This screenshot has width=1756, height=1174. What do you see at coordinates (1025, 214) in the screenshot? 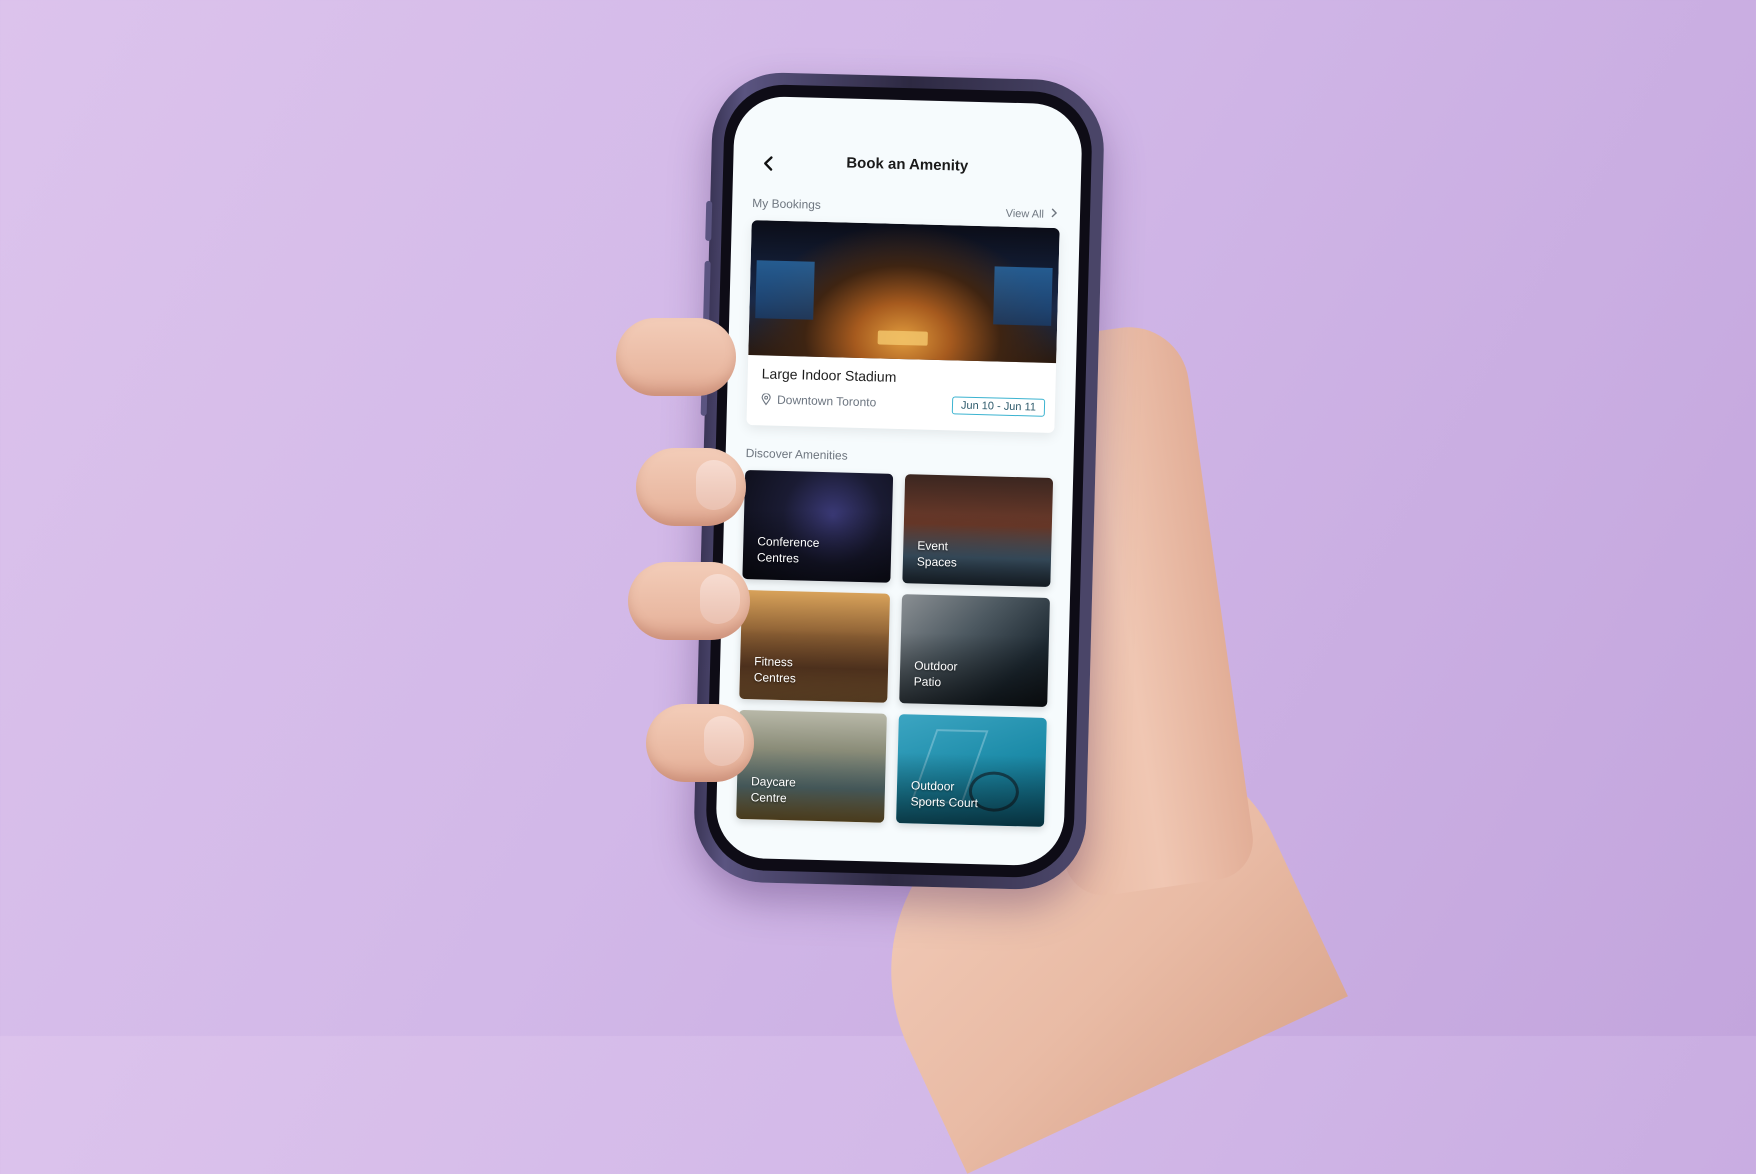
I see `view-all-label: View All` at bounding box center [1025, 214].